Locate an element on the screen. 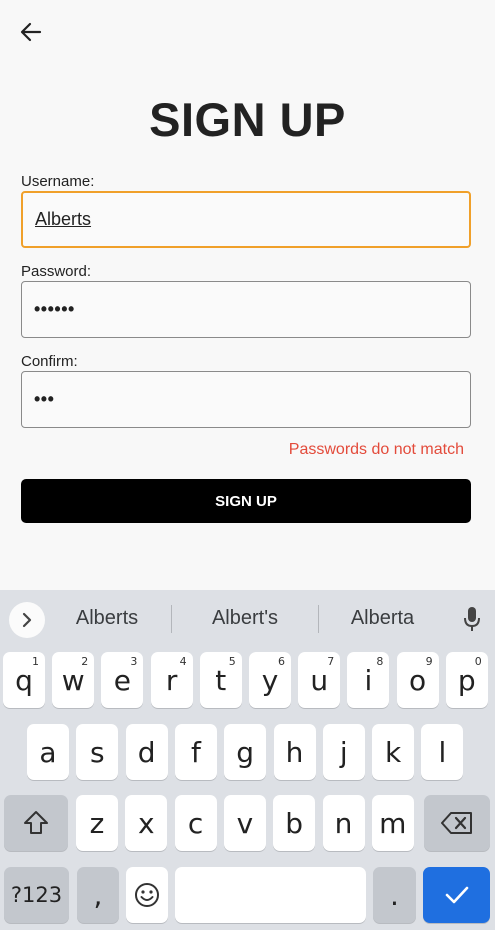  key-t: t5 is located at coordinates (220, 680).